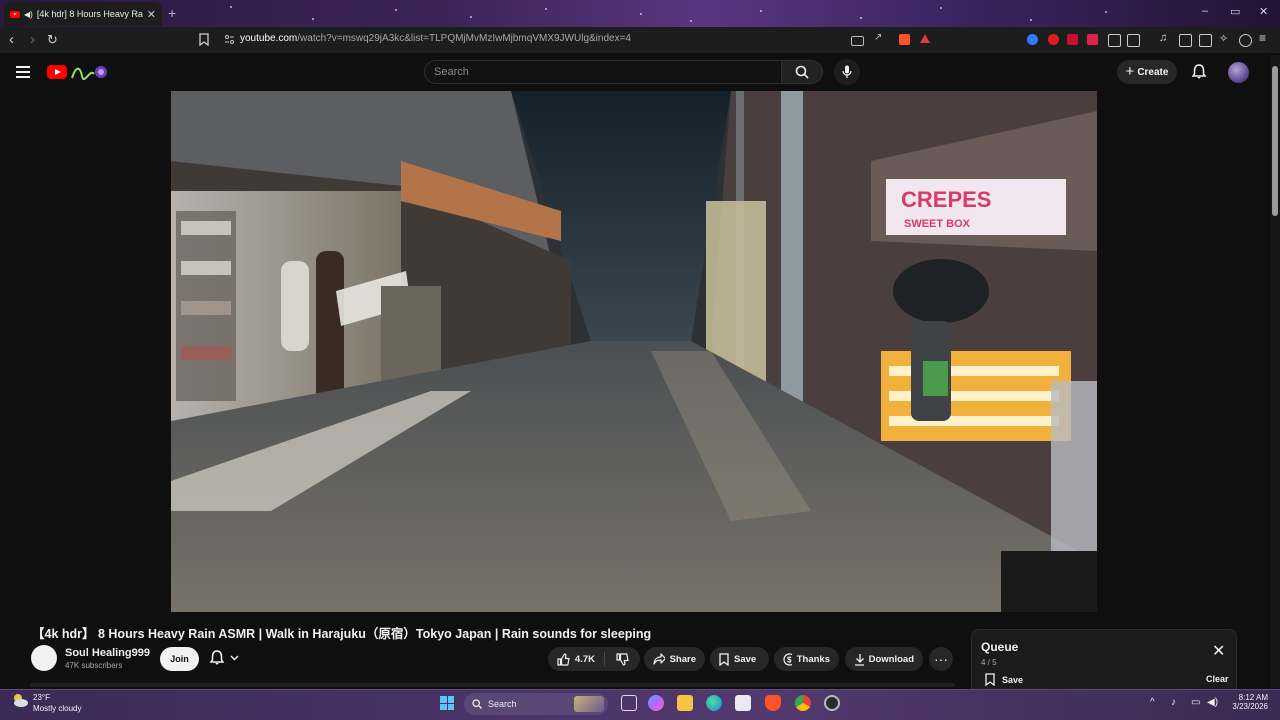 The width and height of the screenshot is (1280, 720). What do you see at coordinates (1238, 72) in the screenshot?
I see `account-avatar` at bounding box center [1238, 72].